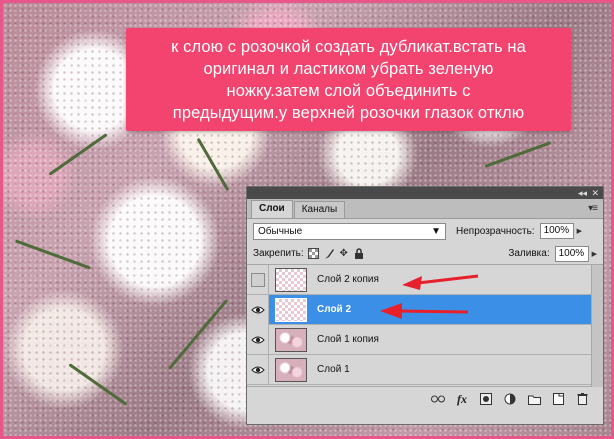 The height and width of the screenshot is (439, 614). I want to click on chevron-down-icon: ▼, so click(436, 231).